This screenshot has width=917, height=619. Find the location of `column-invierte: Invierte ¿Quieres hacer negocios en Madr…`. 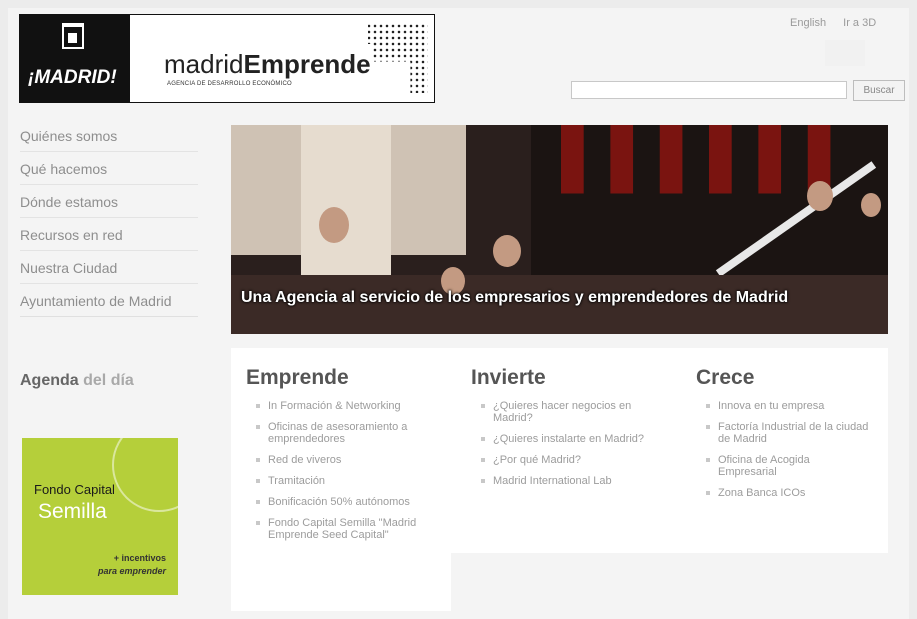

column-invierte: Invierte ¿Quieres hacer negocios en Madr… is located at coordinates (561, 431).